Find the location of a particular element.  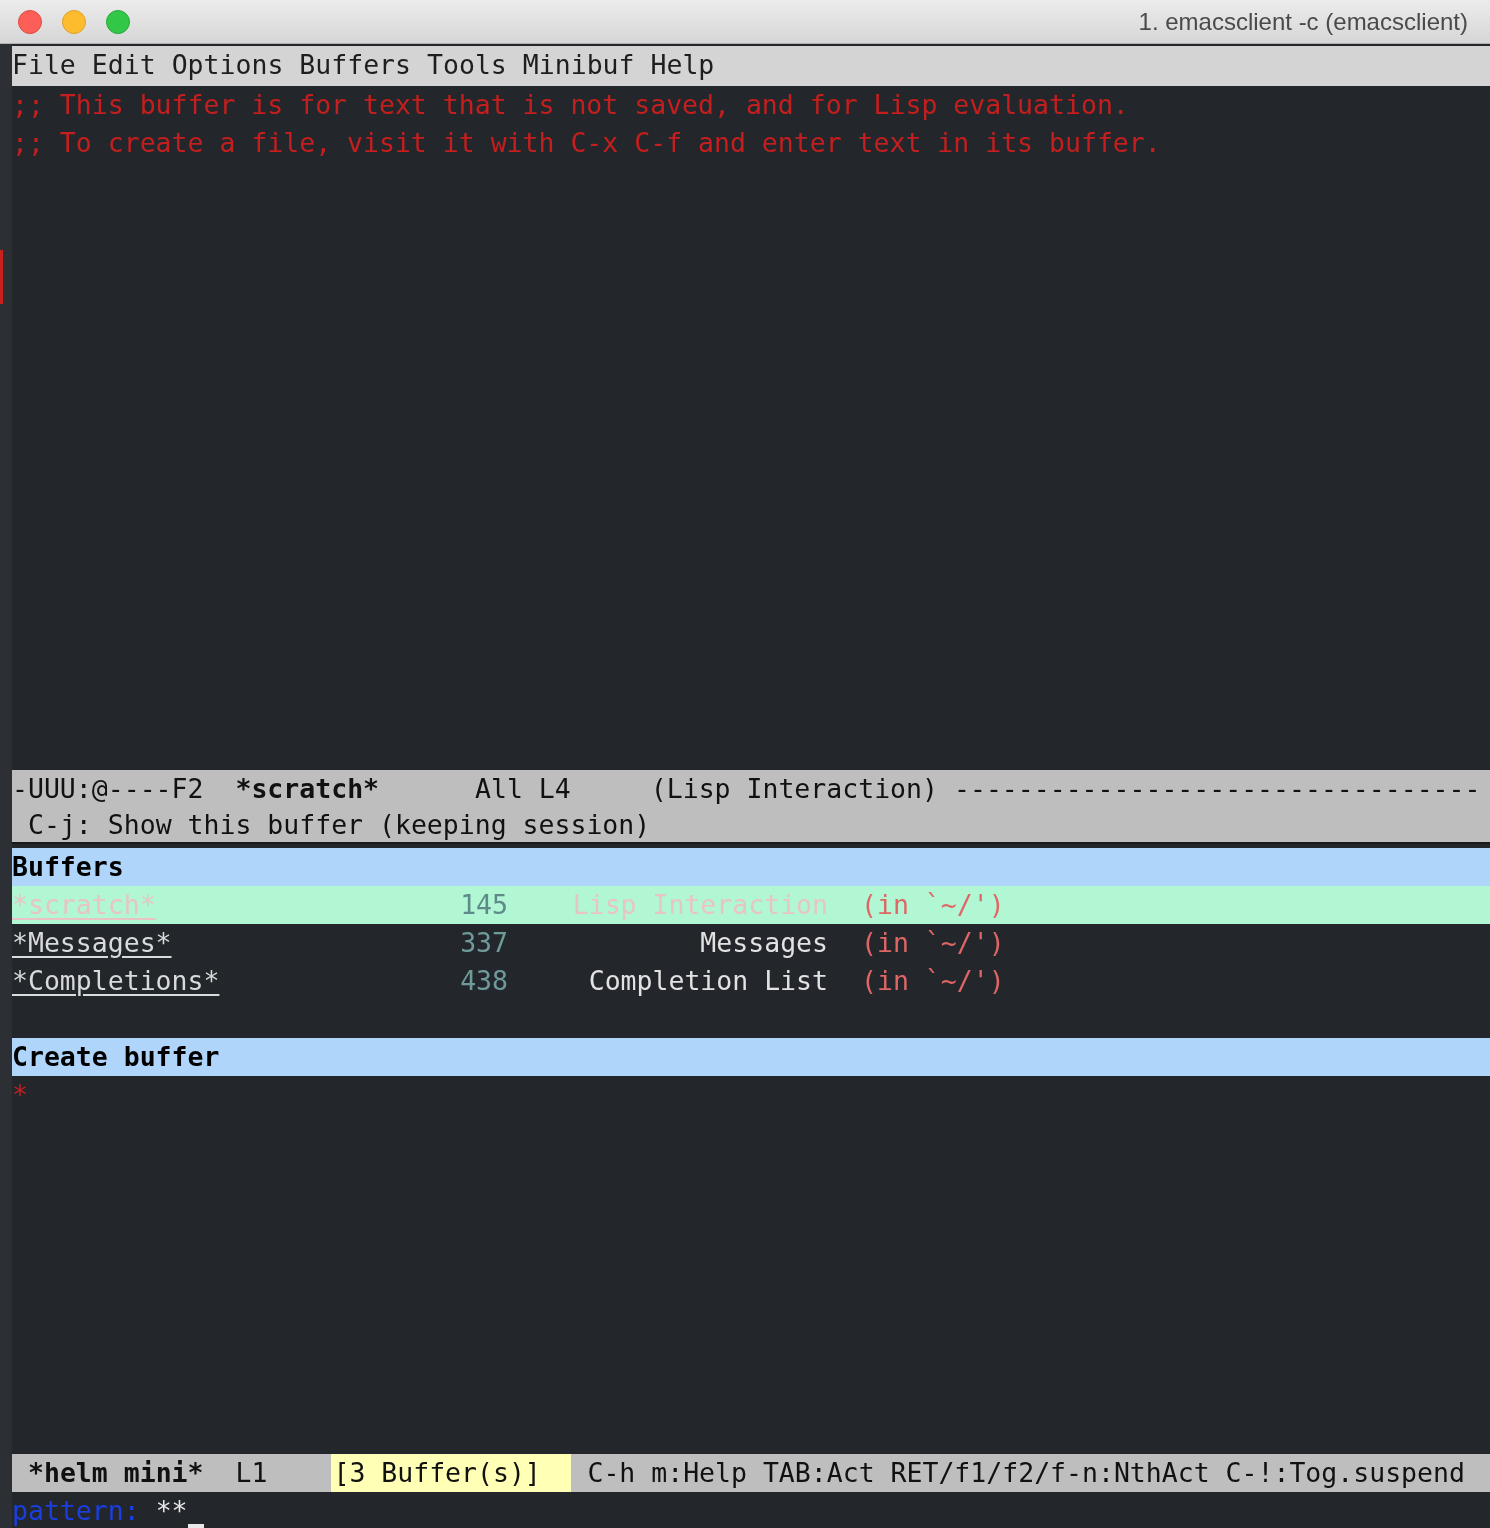

helm-buffer-name: *helm mini* is located at coordinates (116, 1473).